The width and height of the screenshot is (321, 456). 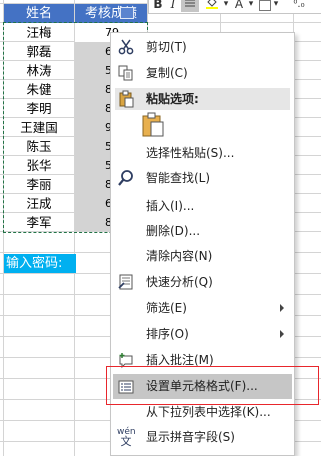 What do you see at coordinates (190, 437) in the screenshot?
I see `menu-item-label: 显示拼音字段(S)` at bounding box center [190, 437].